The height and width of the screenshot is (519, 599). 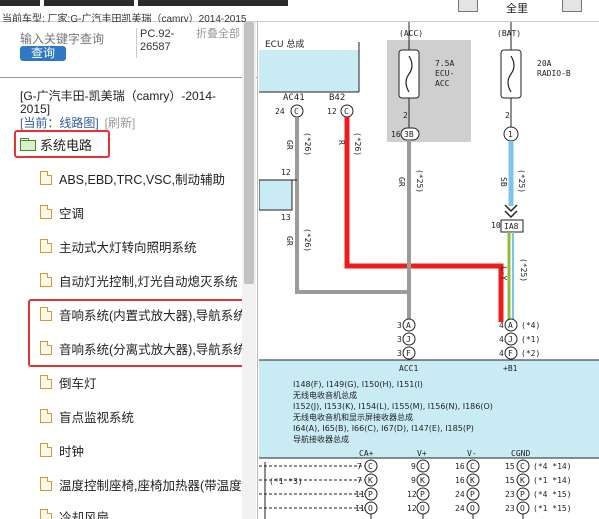 I want to click on row2-a: 7, so click(x=359, y=480).